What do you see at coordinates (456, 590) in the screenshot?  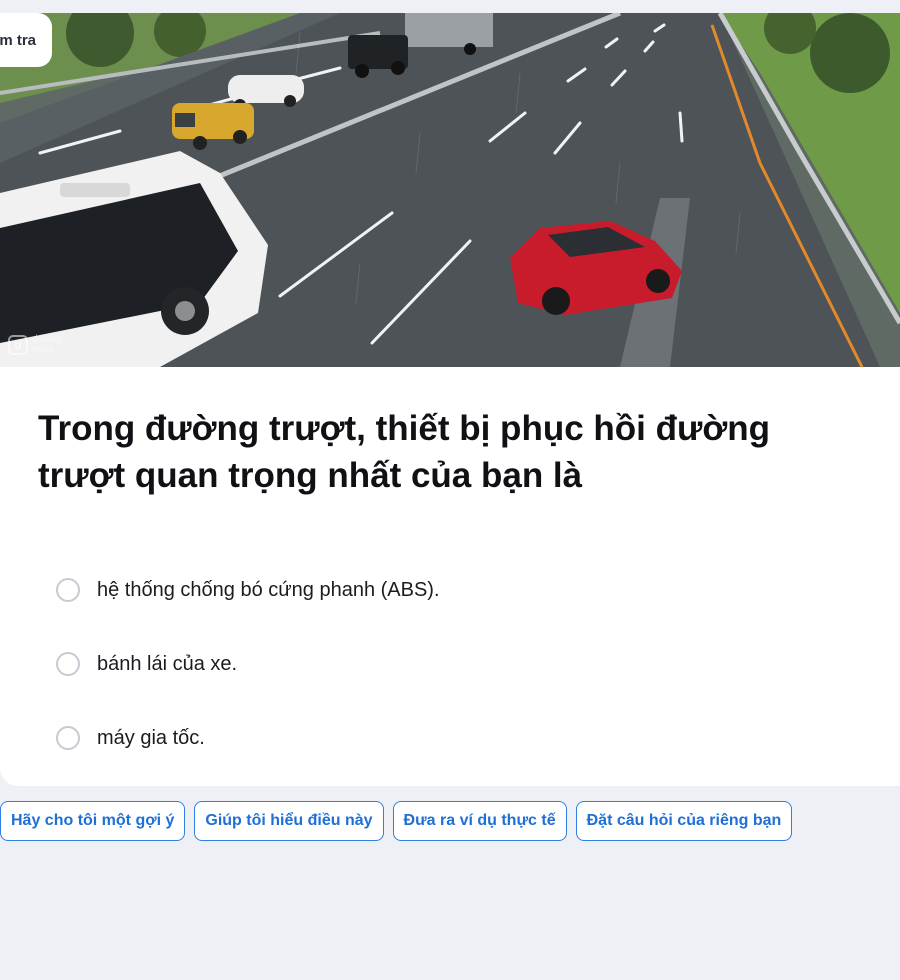 I see `answer-option: hệ thống chống bó cứng phanh (ABS).` at bounding box center [456, 590].